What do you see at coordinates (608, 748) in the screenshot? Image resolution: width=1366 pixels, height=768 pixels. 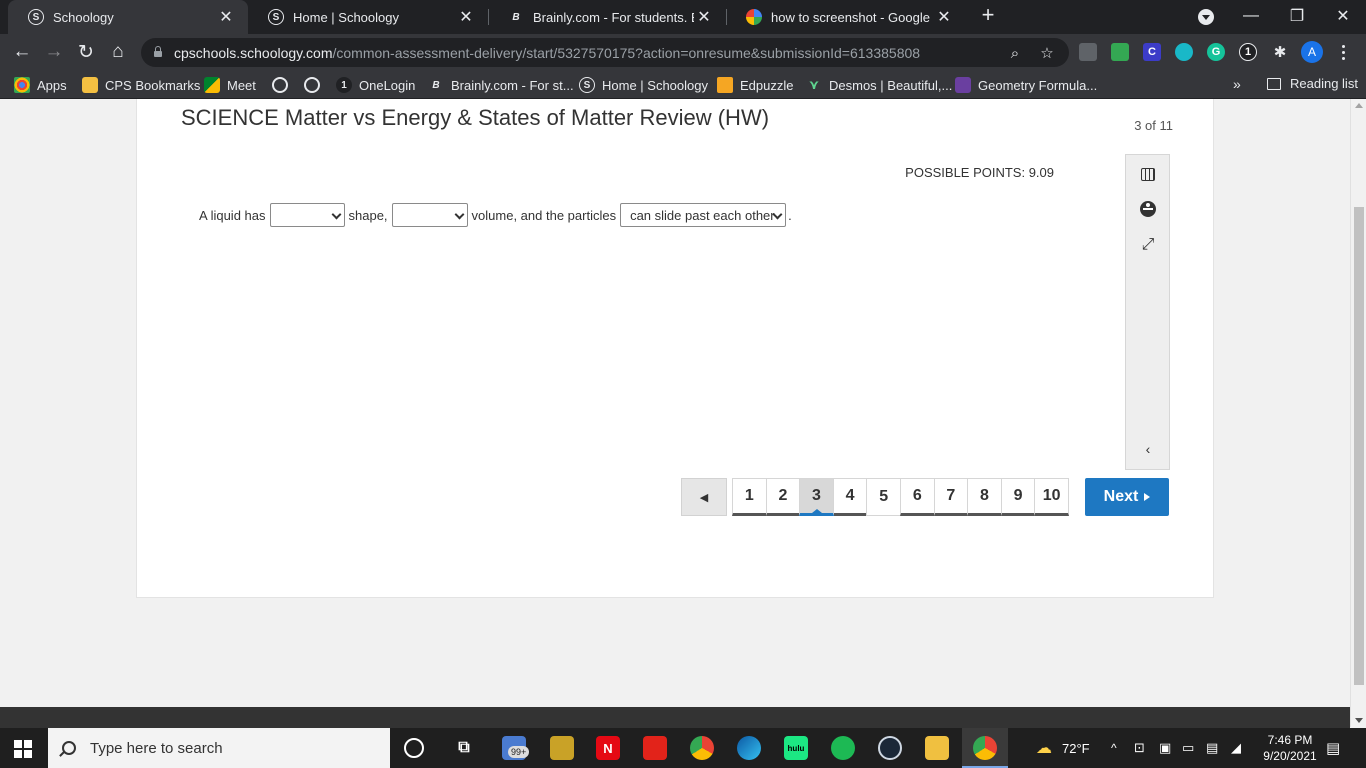 I see `netflix-icon: N` at bounding box center [608, 748].